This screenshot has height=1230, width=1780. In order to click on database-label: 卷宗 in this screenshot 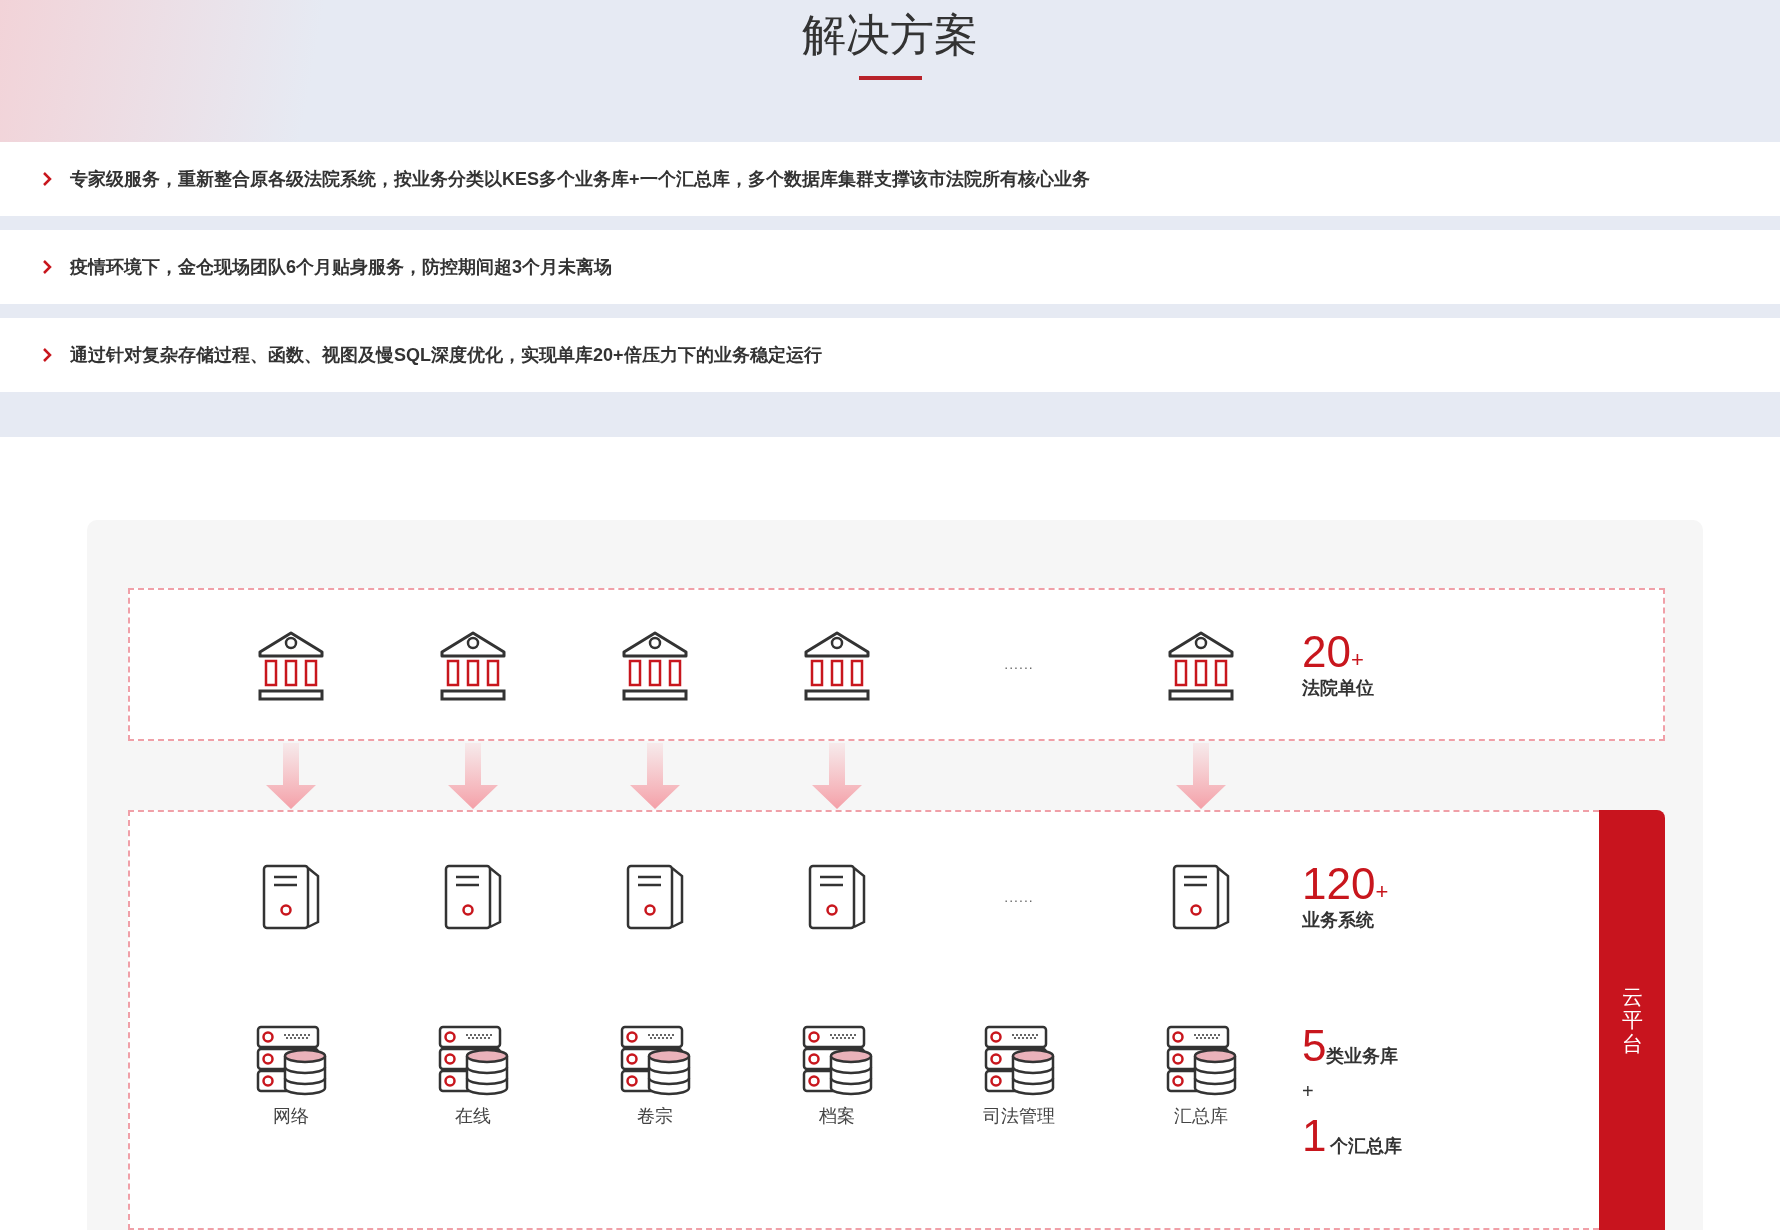, I will do `click(655, 1116)`.